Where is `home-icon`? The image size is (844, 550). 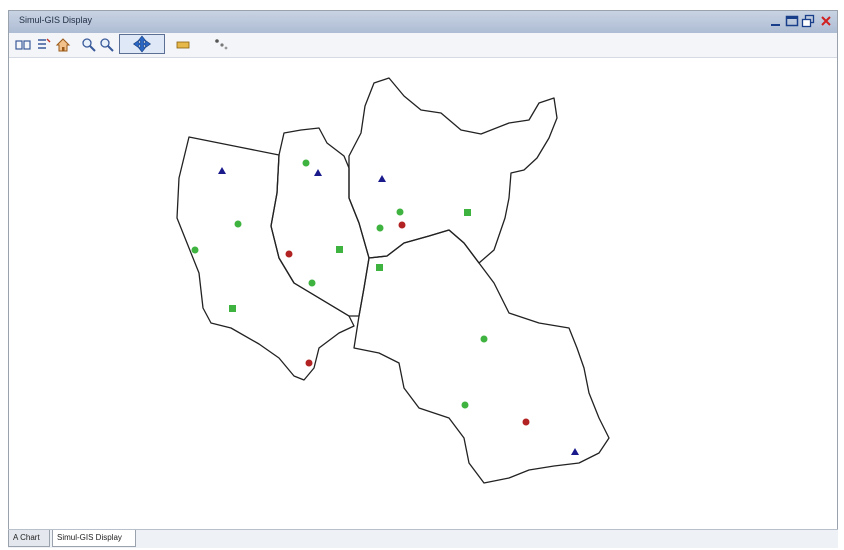 home-icon is located at coordinates (63, 45).